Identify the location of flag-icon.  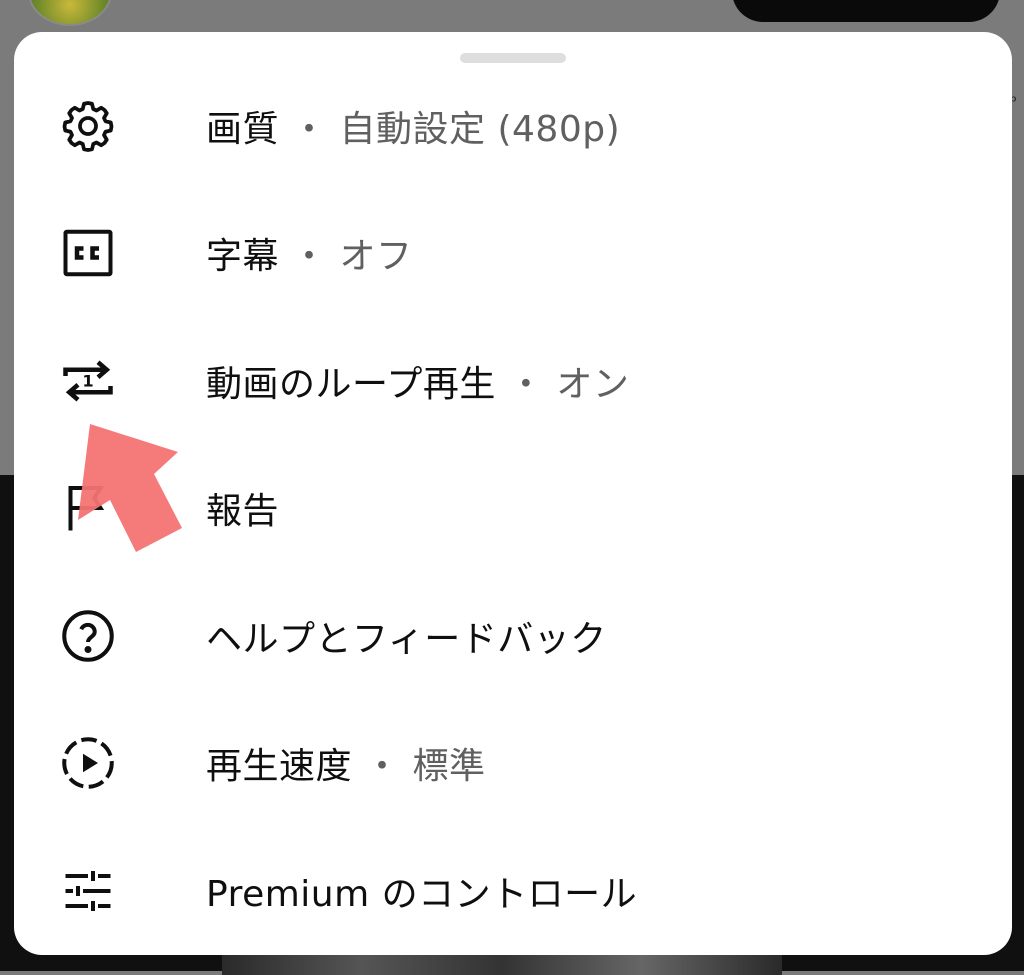
(88, 508).